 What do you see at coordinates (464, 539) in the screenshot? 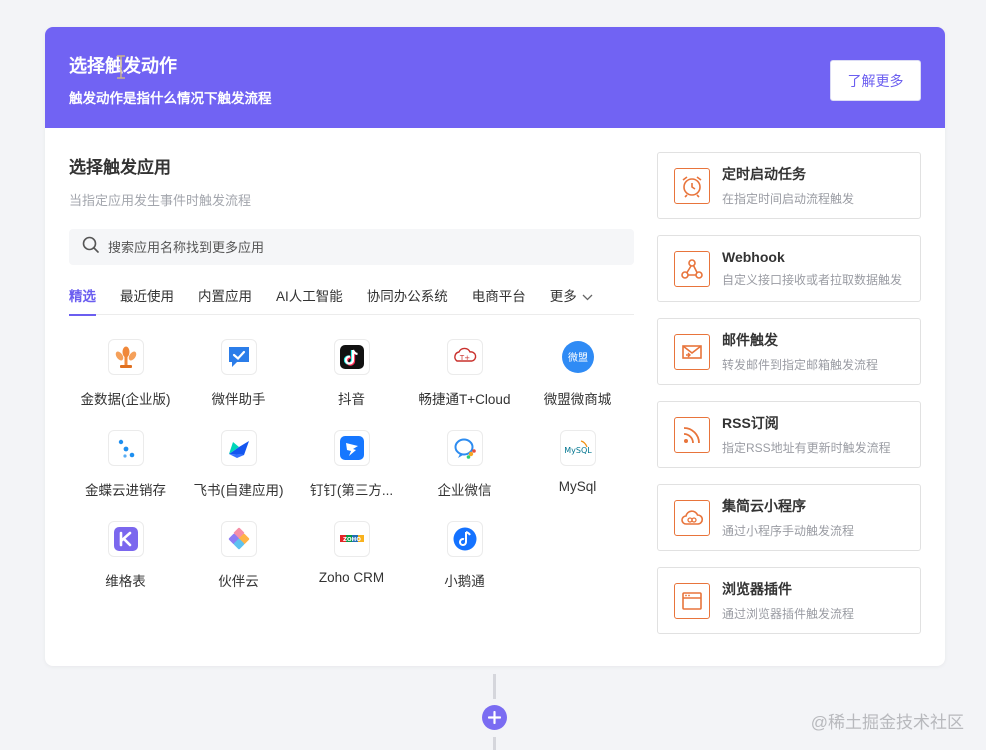
I see `xiaoe-icon` at bounding box center [464, 539].